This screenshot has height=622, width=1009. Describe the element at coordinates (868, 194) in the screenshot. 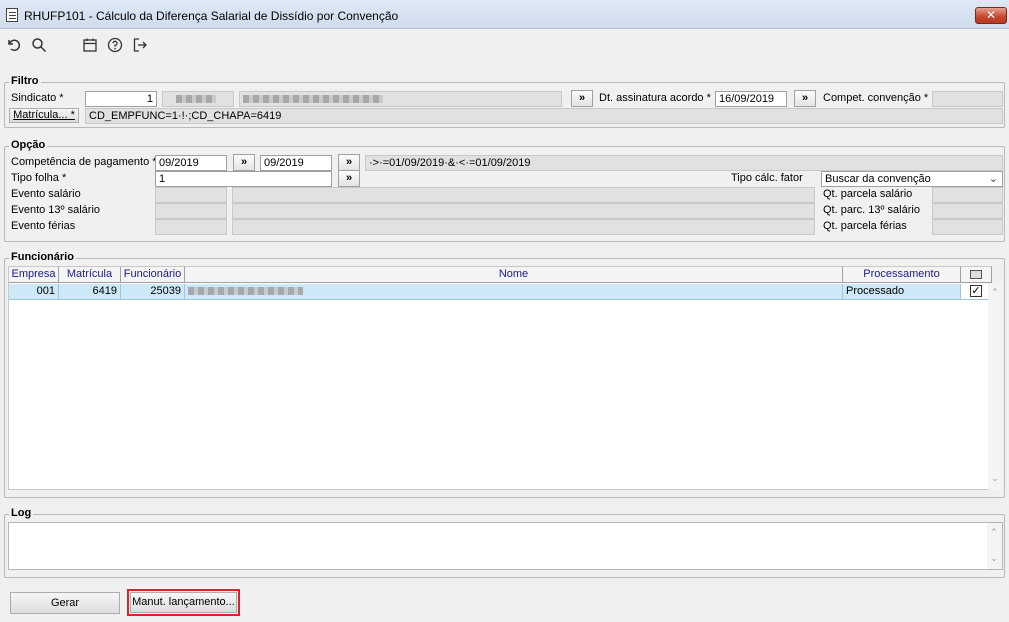

I see `qt-parcela-salario-label: Qt. parcela salário` at that location.